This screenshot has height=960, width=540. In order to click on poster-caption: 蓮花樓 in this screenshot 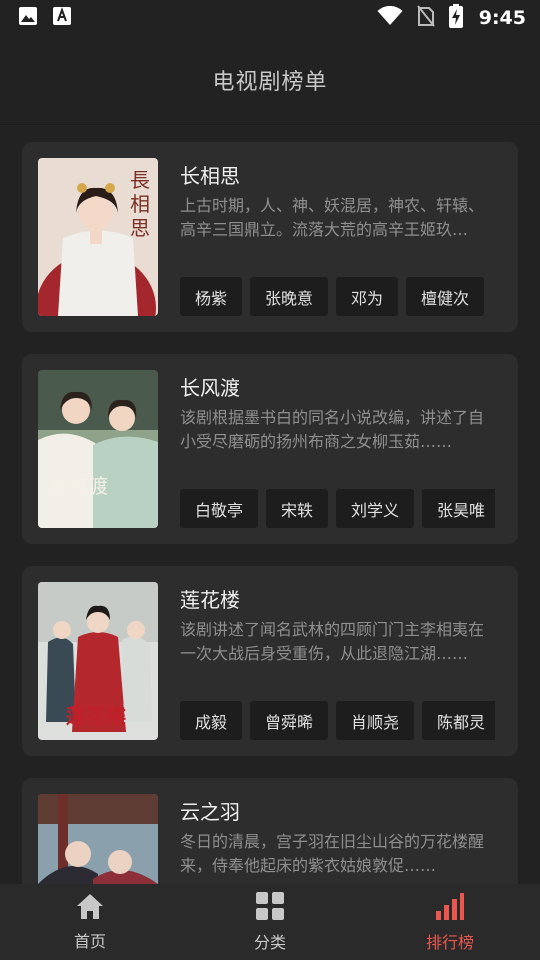, I will do `click(96, 716)`.